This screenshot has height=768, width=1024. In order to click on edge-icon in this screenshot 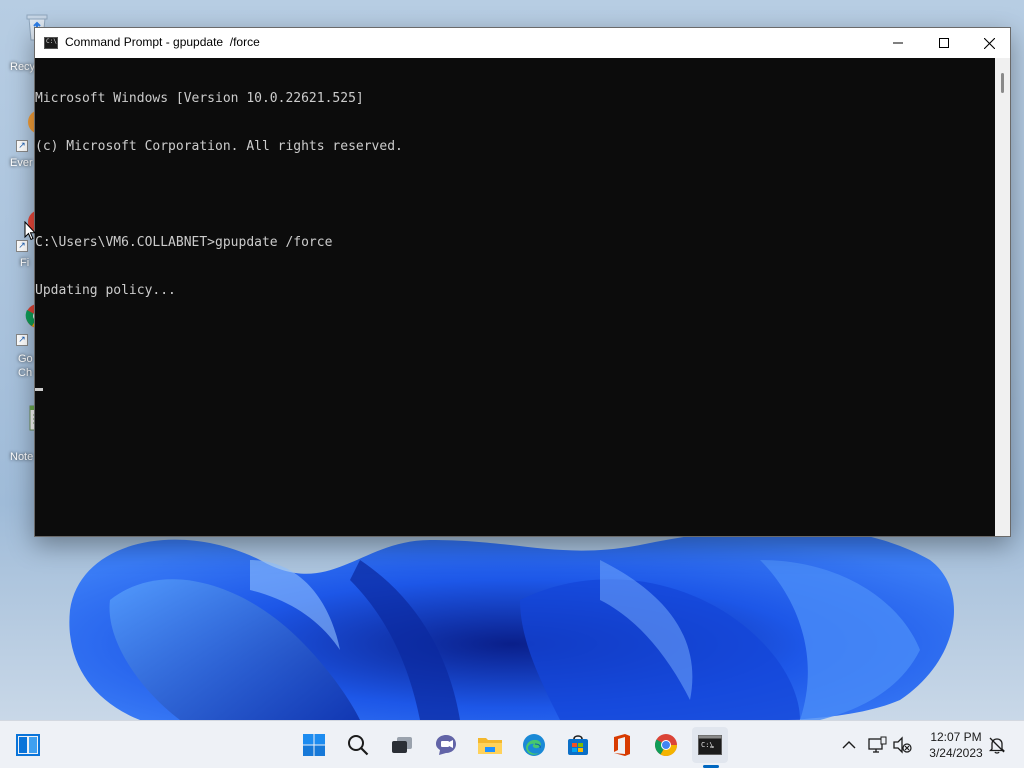, I will do `click(534, 745)`.